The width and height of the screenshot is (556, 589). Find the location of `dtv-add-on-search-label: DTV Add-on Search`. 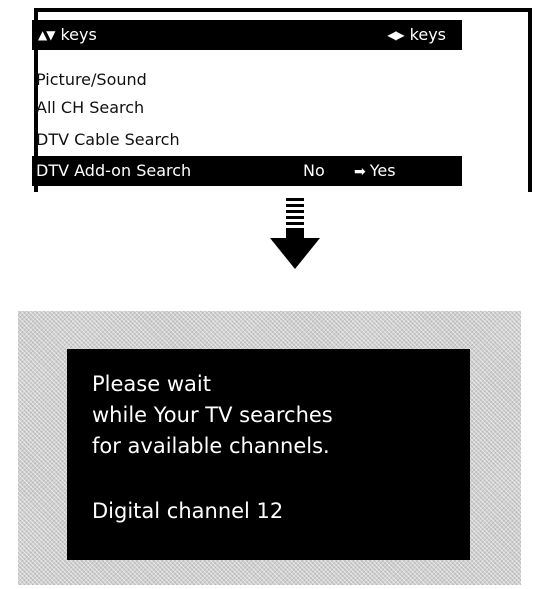

dtv-add-on-search-label: DTV Add-on Search is located at coordinates (114, 170).